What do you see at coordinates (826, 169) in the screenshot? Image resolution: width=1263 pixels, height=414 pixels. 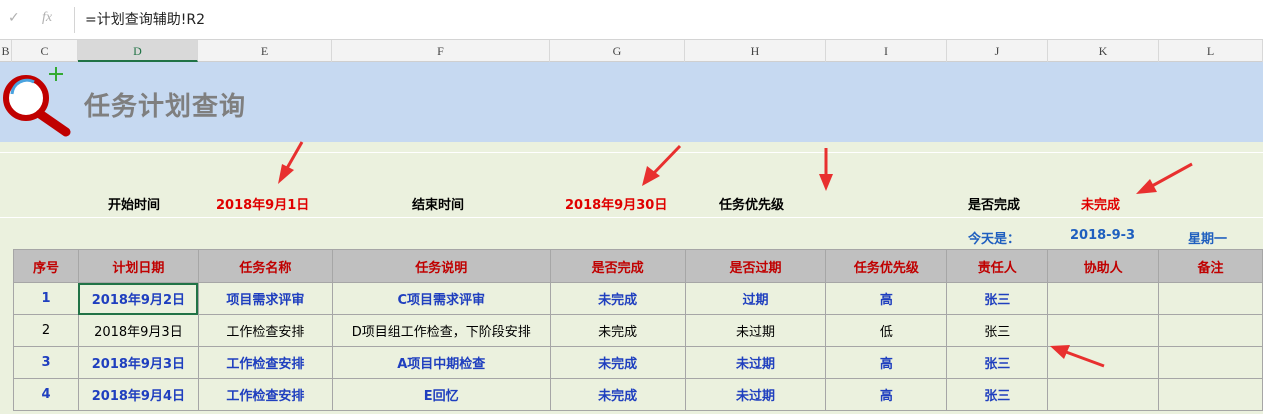 I see `arrow-priority` at bounding box center [826, 169].